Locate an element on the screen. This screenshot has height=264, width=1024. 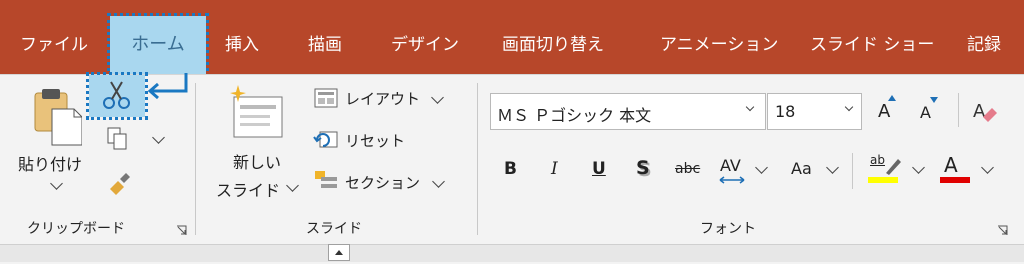
spacing-arrow-icon is located at coordinates (732, 180).